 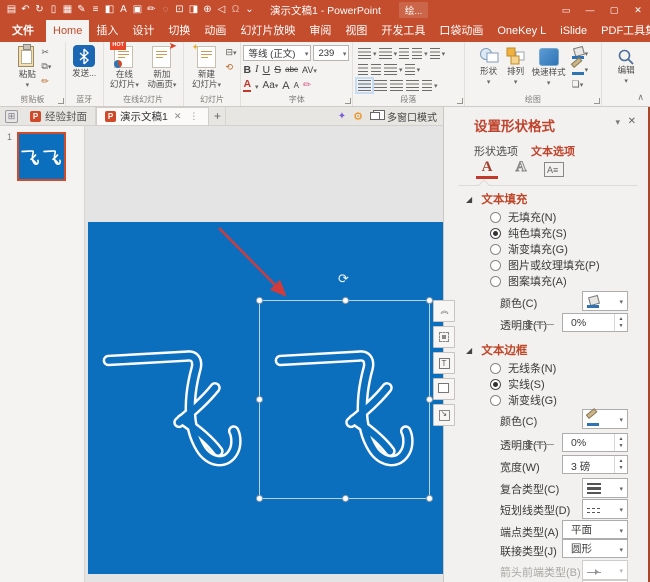 I want to click on line-spacing-icon, so click(x=417, y=53).